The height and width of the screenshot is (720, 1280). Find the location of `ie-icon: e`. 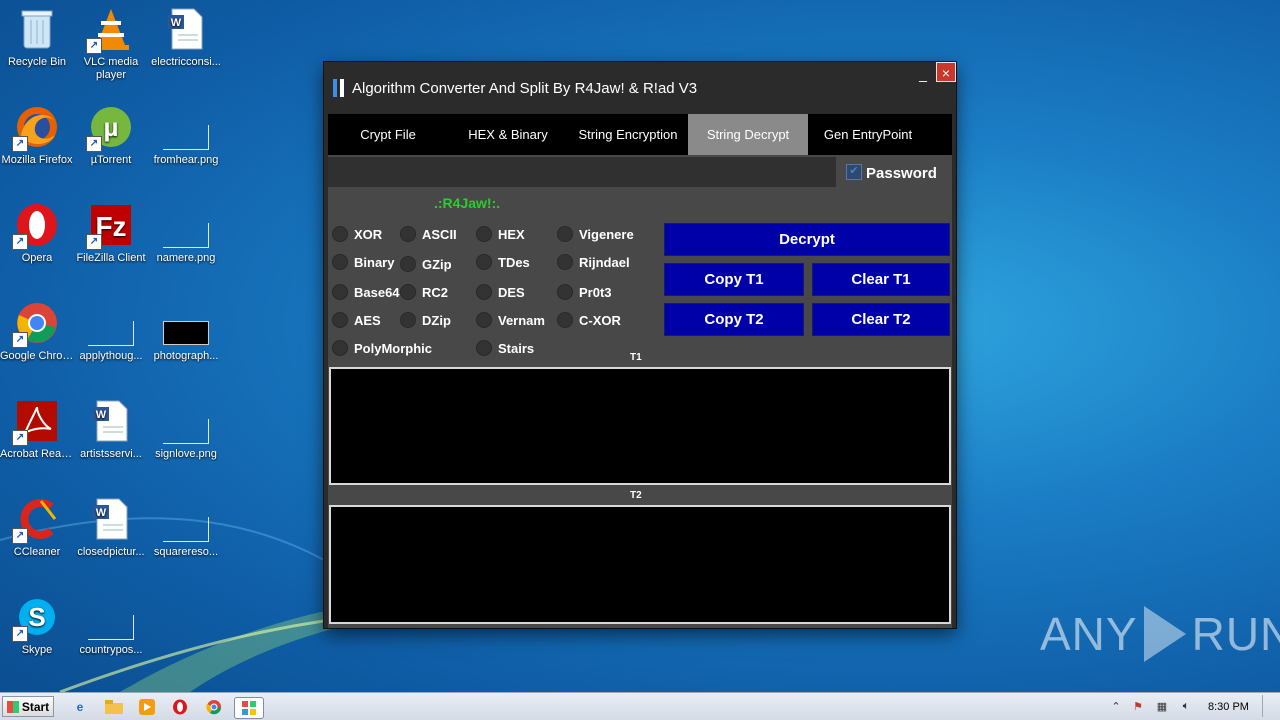

ie-icon: e is located at coordinates (80, 707).